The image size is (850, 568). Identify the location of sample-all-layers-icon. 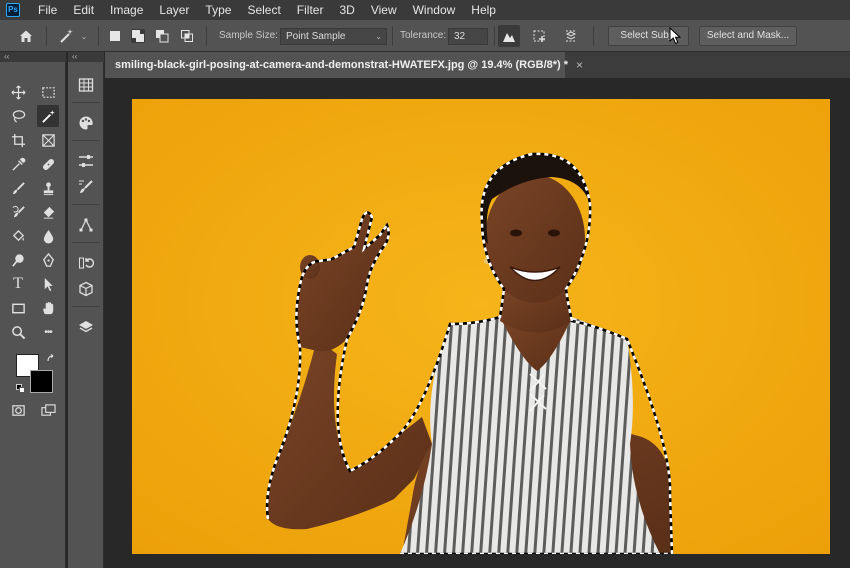
(571, 36).